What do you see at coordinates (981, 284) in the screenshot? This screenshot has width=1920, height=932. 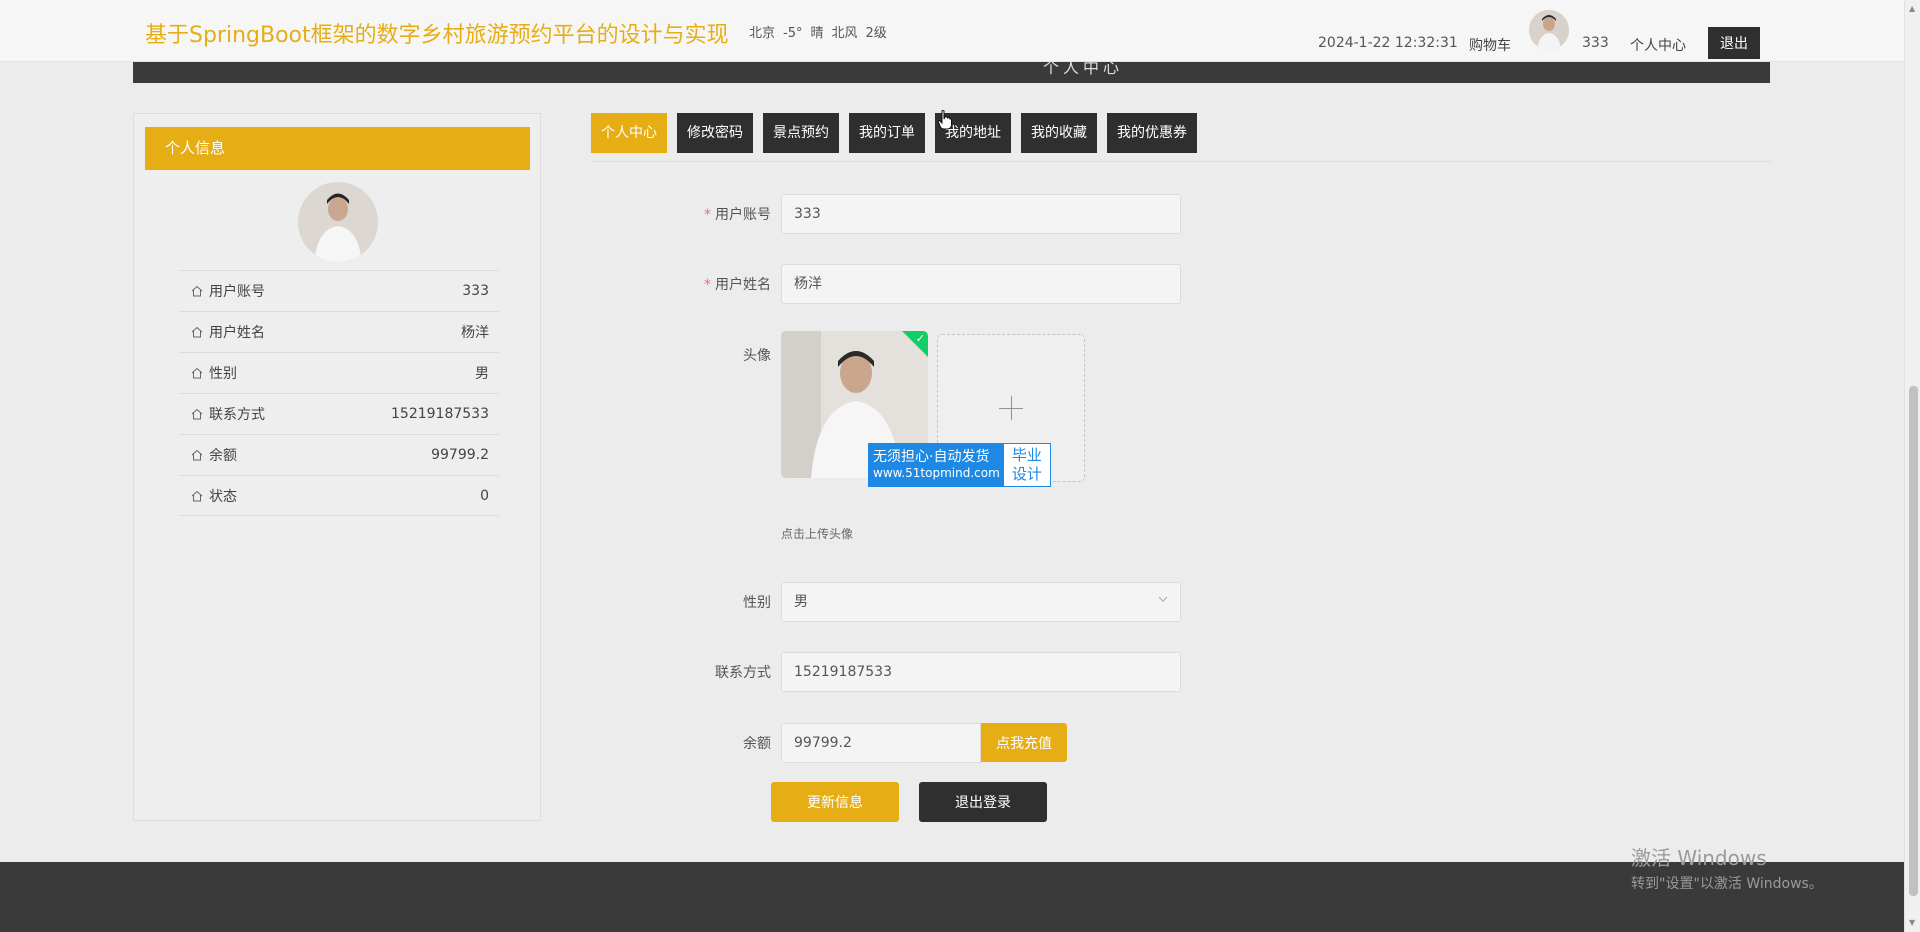 I see `name-input: 杨洋` at bounding box center [981, 284].